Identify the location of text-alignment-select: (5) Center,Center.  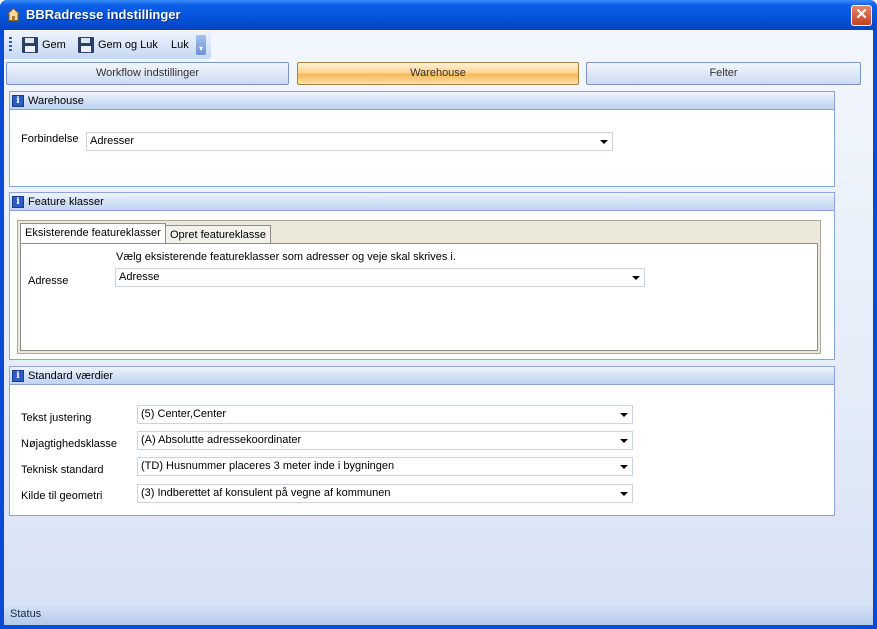
(385, 414).